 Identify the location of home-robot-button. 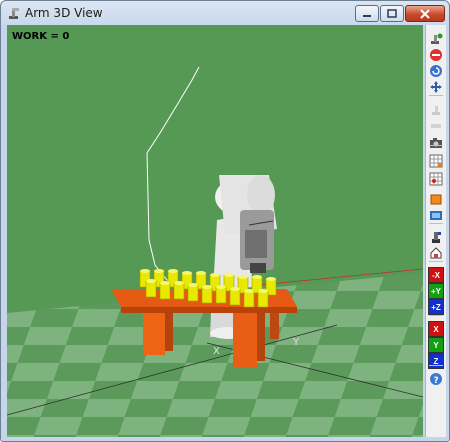
(436, 253).